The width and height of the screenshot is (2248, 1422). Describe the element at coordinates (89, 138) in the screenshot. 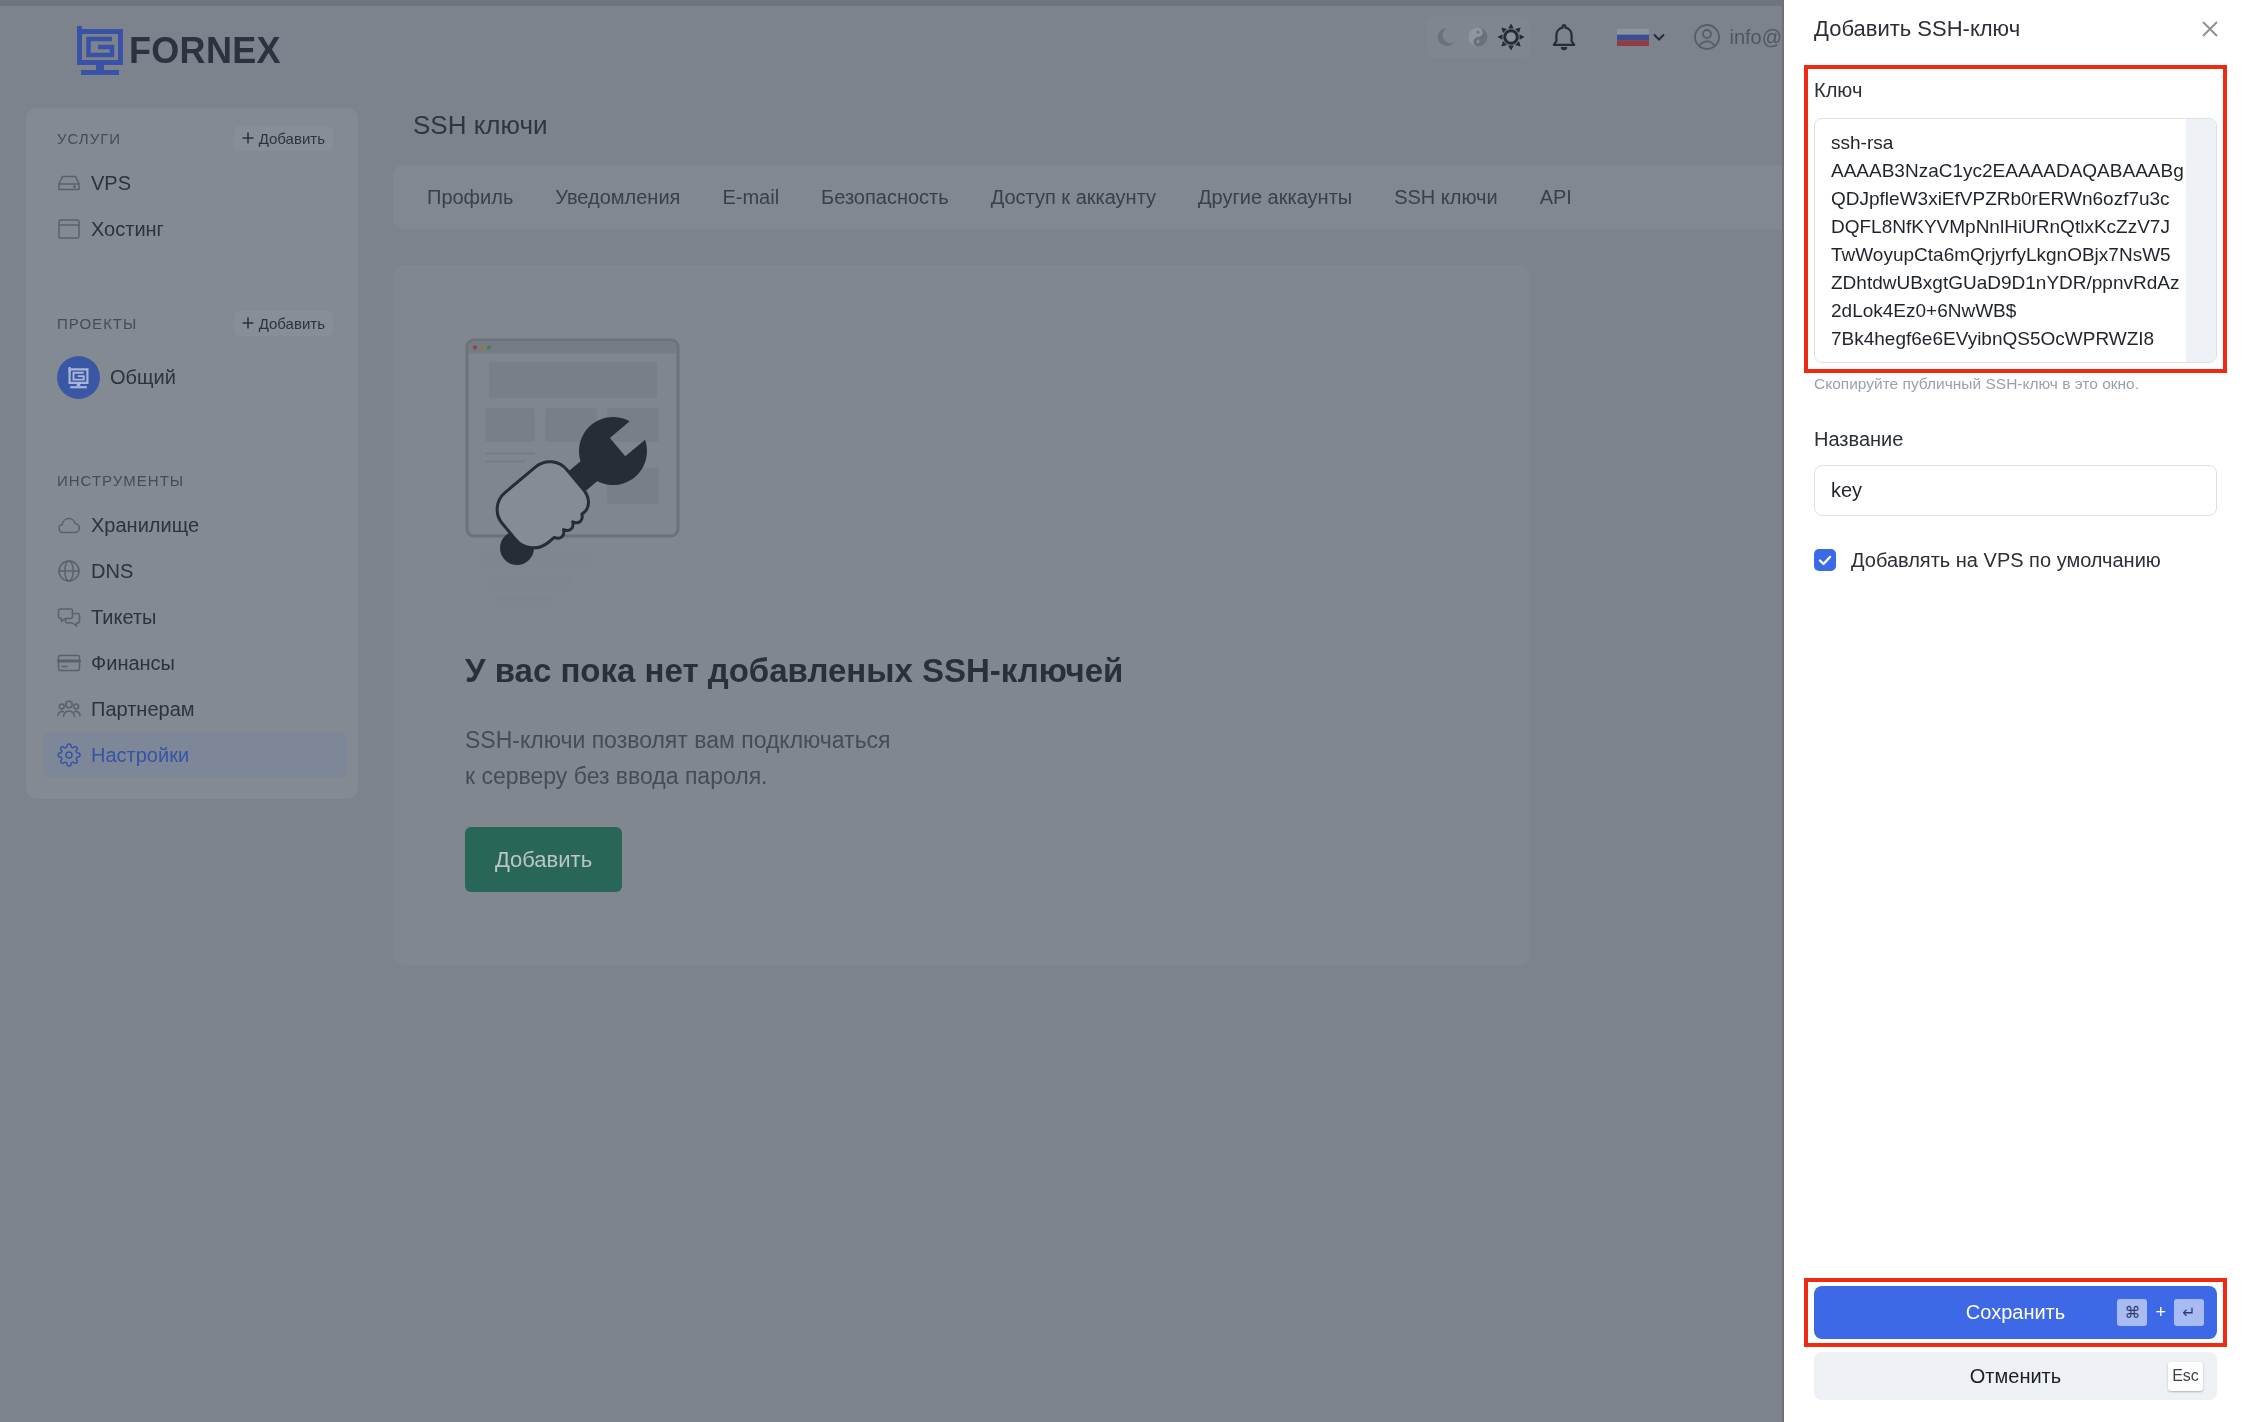

I see `section-heading: УСЛУГИ` at that location.